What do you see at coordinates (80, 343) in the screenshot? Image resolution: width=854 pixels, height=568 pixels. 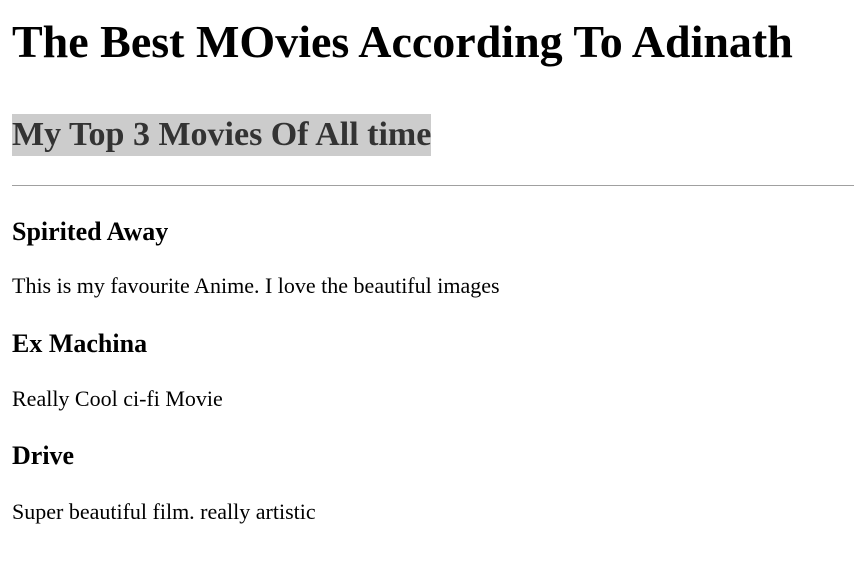 I see `movie-title: Ex Machina` at bounding box center [80, 343].